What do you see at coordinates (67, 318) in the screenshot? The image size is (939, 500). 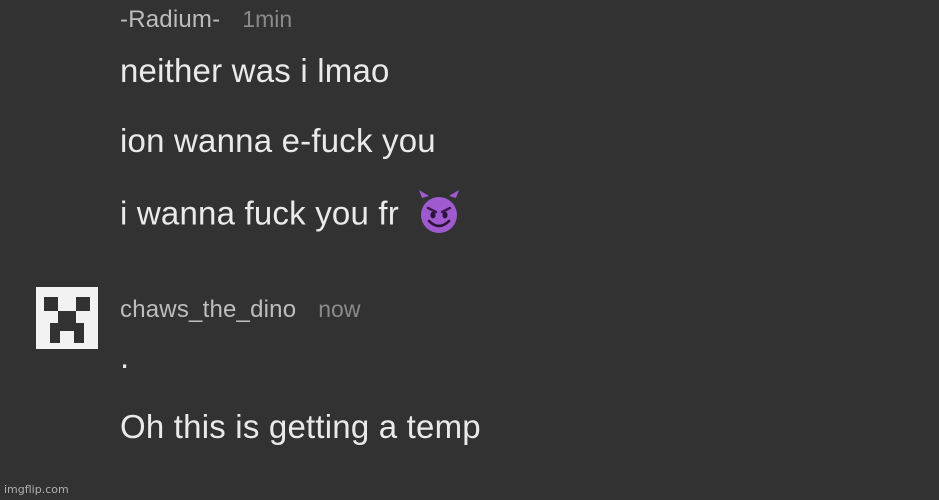 I see `pixel-creeper-icon` at bounding box center [67, 318].